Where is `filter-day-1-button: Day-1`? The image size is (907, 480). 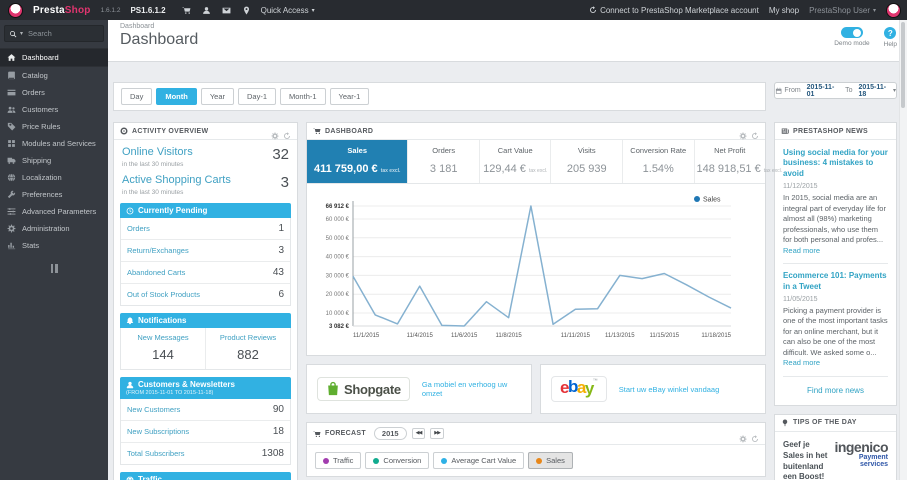 filter-day-1-button: Day-1 is located at coordinates (257, 96).